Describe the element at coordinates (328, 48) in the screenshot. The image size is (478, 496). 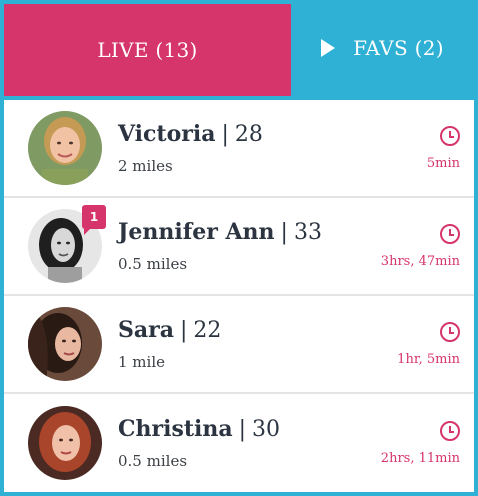
I see `play-icon` at that location.